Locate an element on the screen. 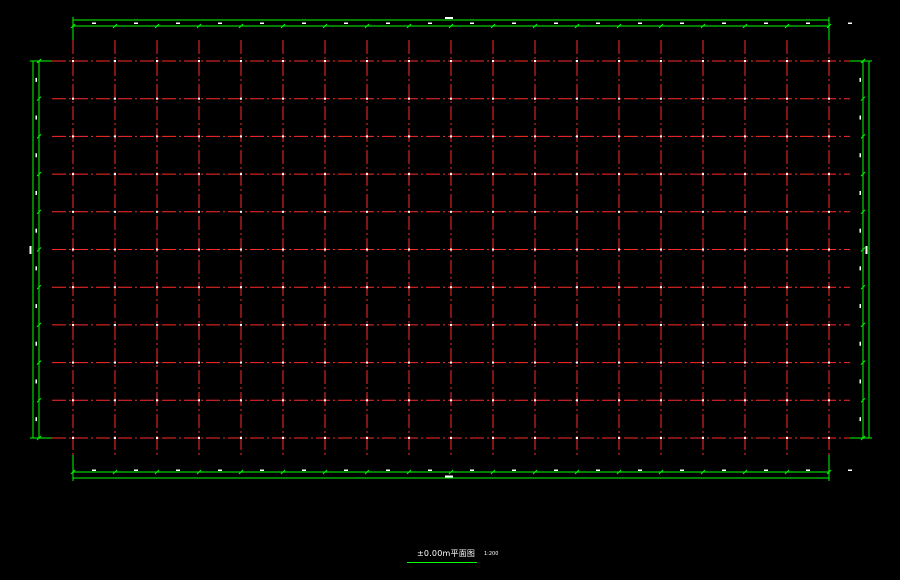 The image size is (900, 580). plan-title: ±0.00m平面图 is located at coordinates (446, 553).